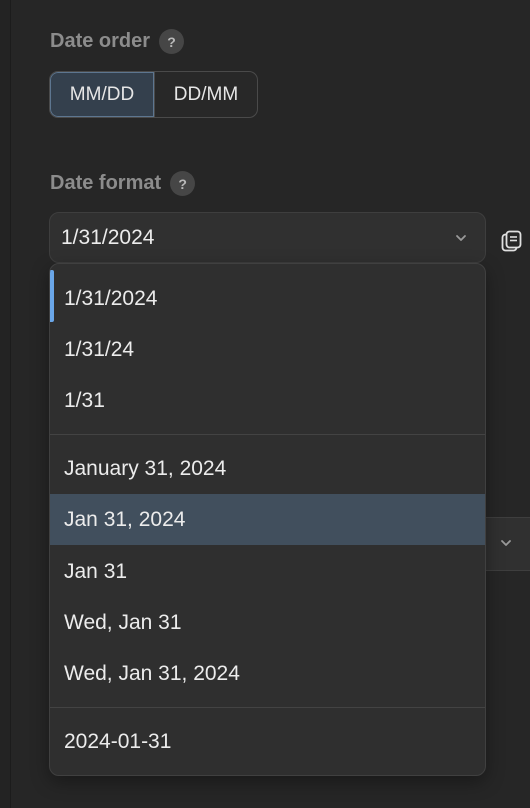 This screenshot has width=530, height=808. Describe the element at coordinates (267, 741) in the screenshot. I see `dropdown-option: 2024-01-31` at that location.